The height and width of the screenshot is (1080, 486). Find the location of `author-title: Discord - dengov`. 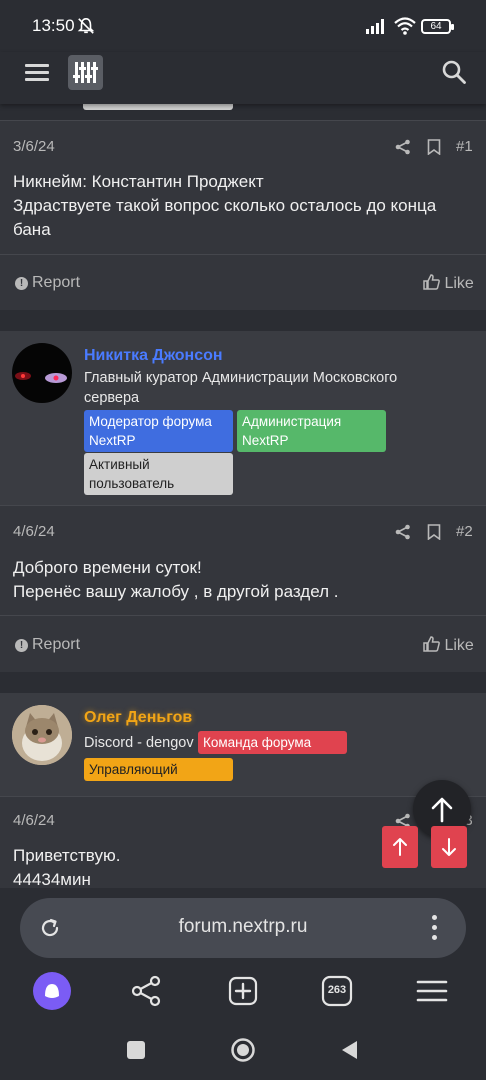

author-title: Discord - dengov is located at coordinates (141, 743).